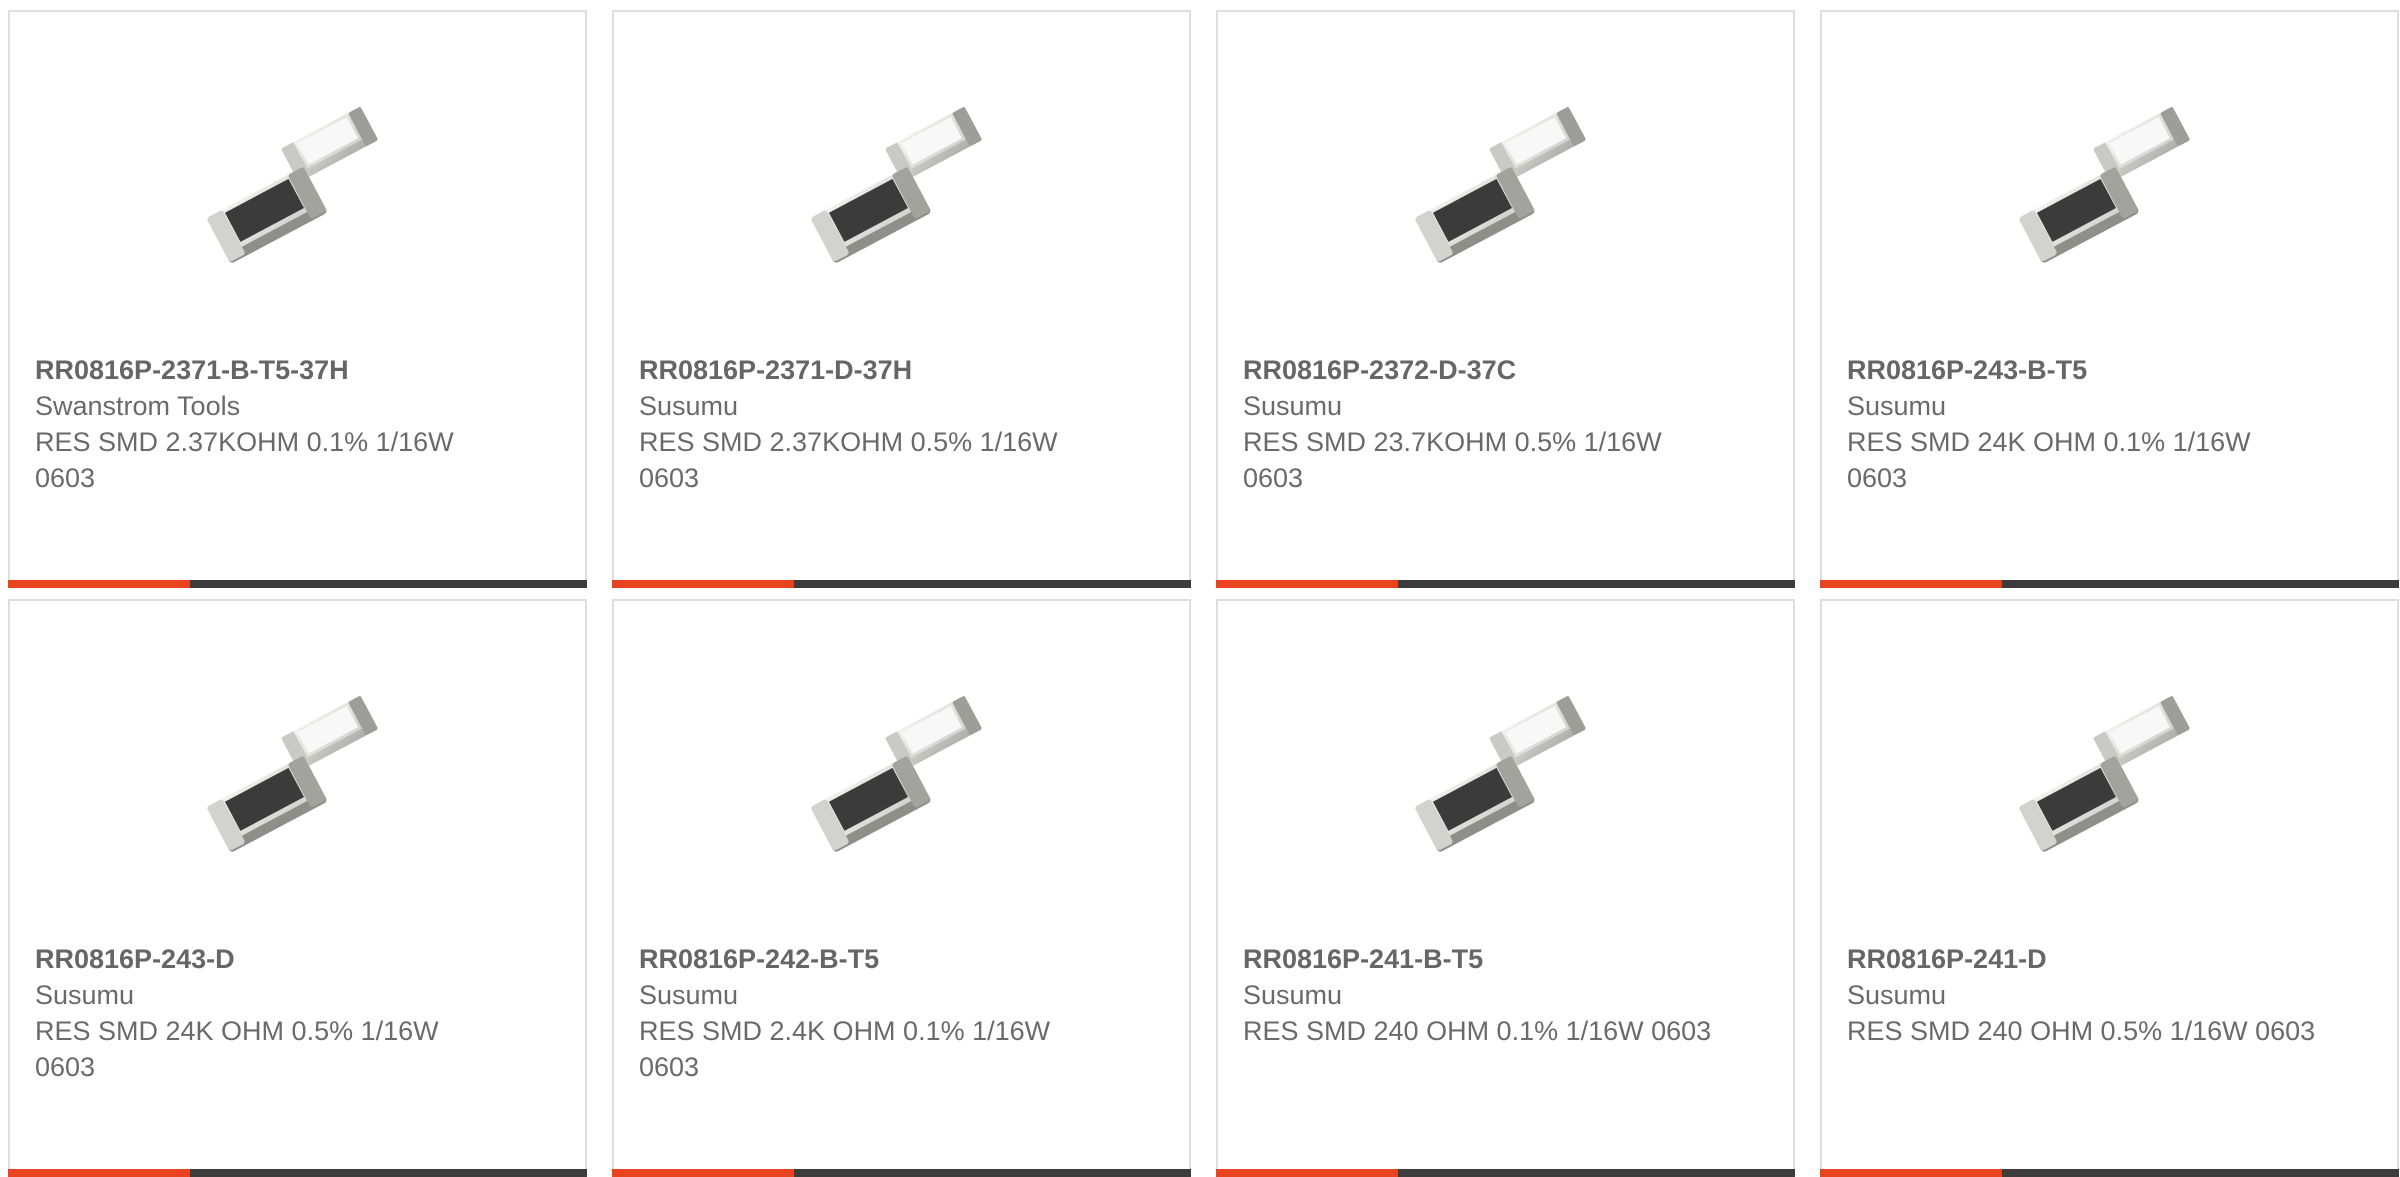  What do you see at coordinates (138, 406) in the screenshot?
I see `manufacturer: Swanstrom Tools` at bounding box center [138, 406].